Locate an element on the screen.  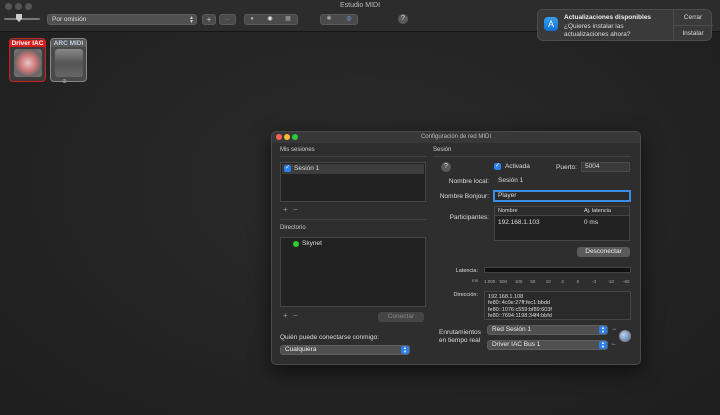
latency-scale-tick: 10 is located at coordinates (548, 281).